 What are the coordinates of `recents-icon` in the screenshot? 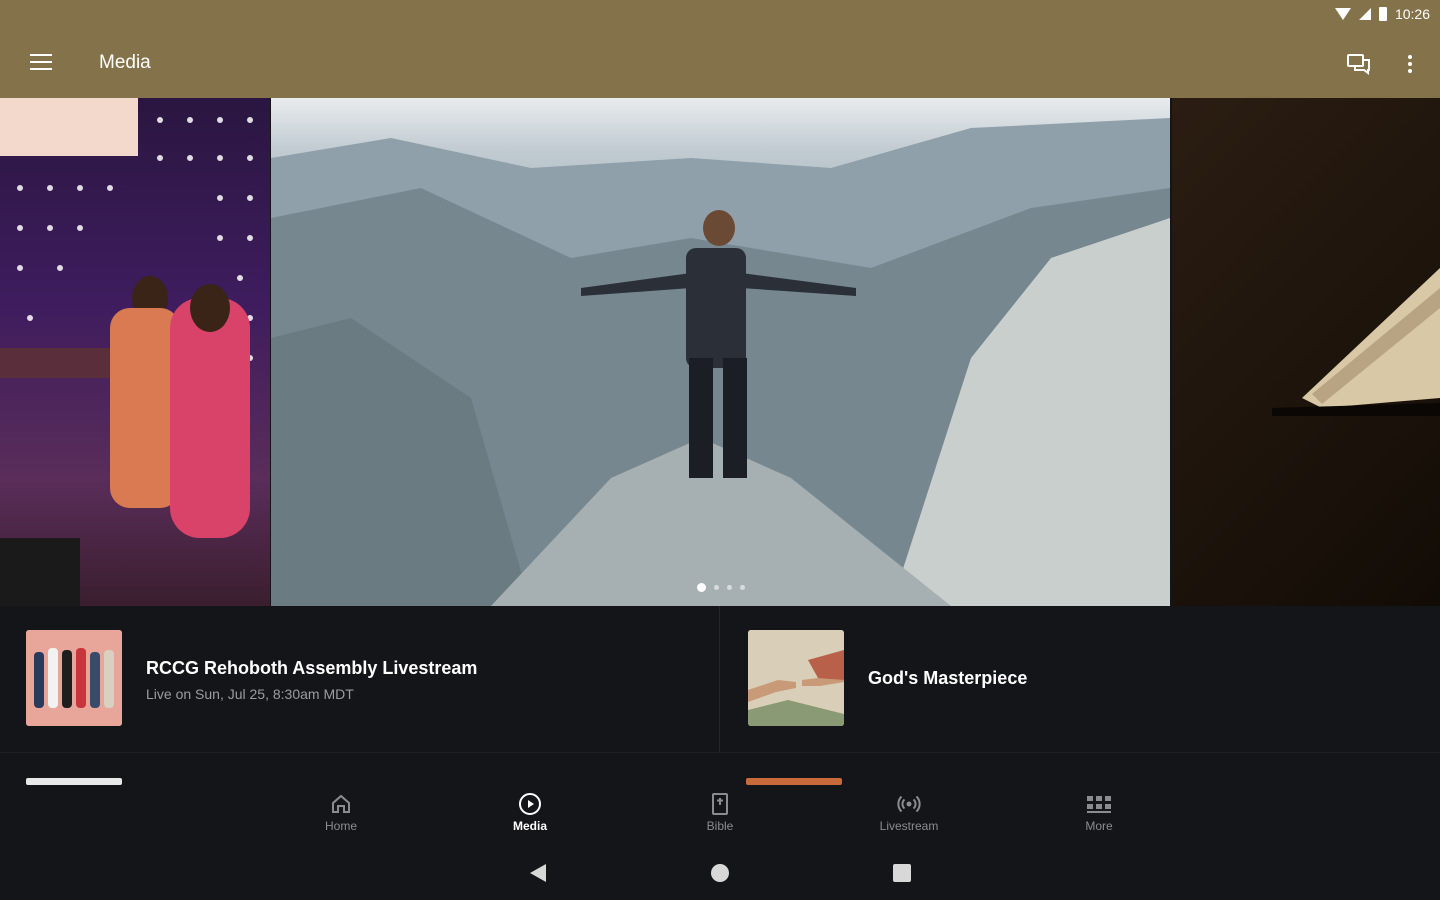 It's located at (902, 873).